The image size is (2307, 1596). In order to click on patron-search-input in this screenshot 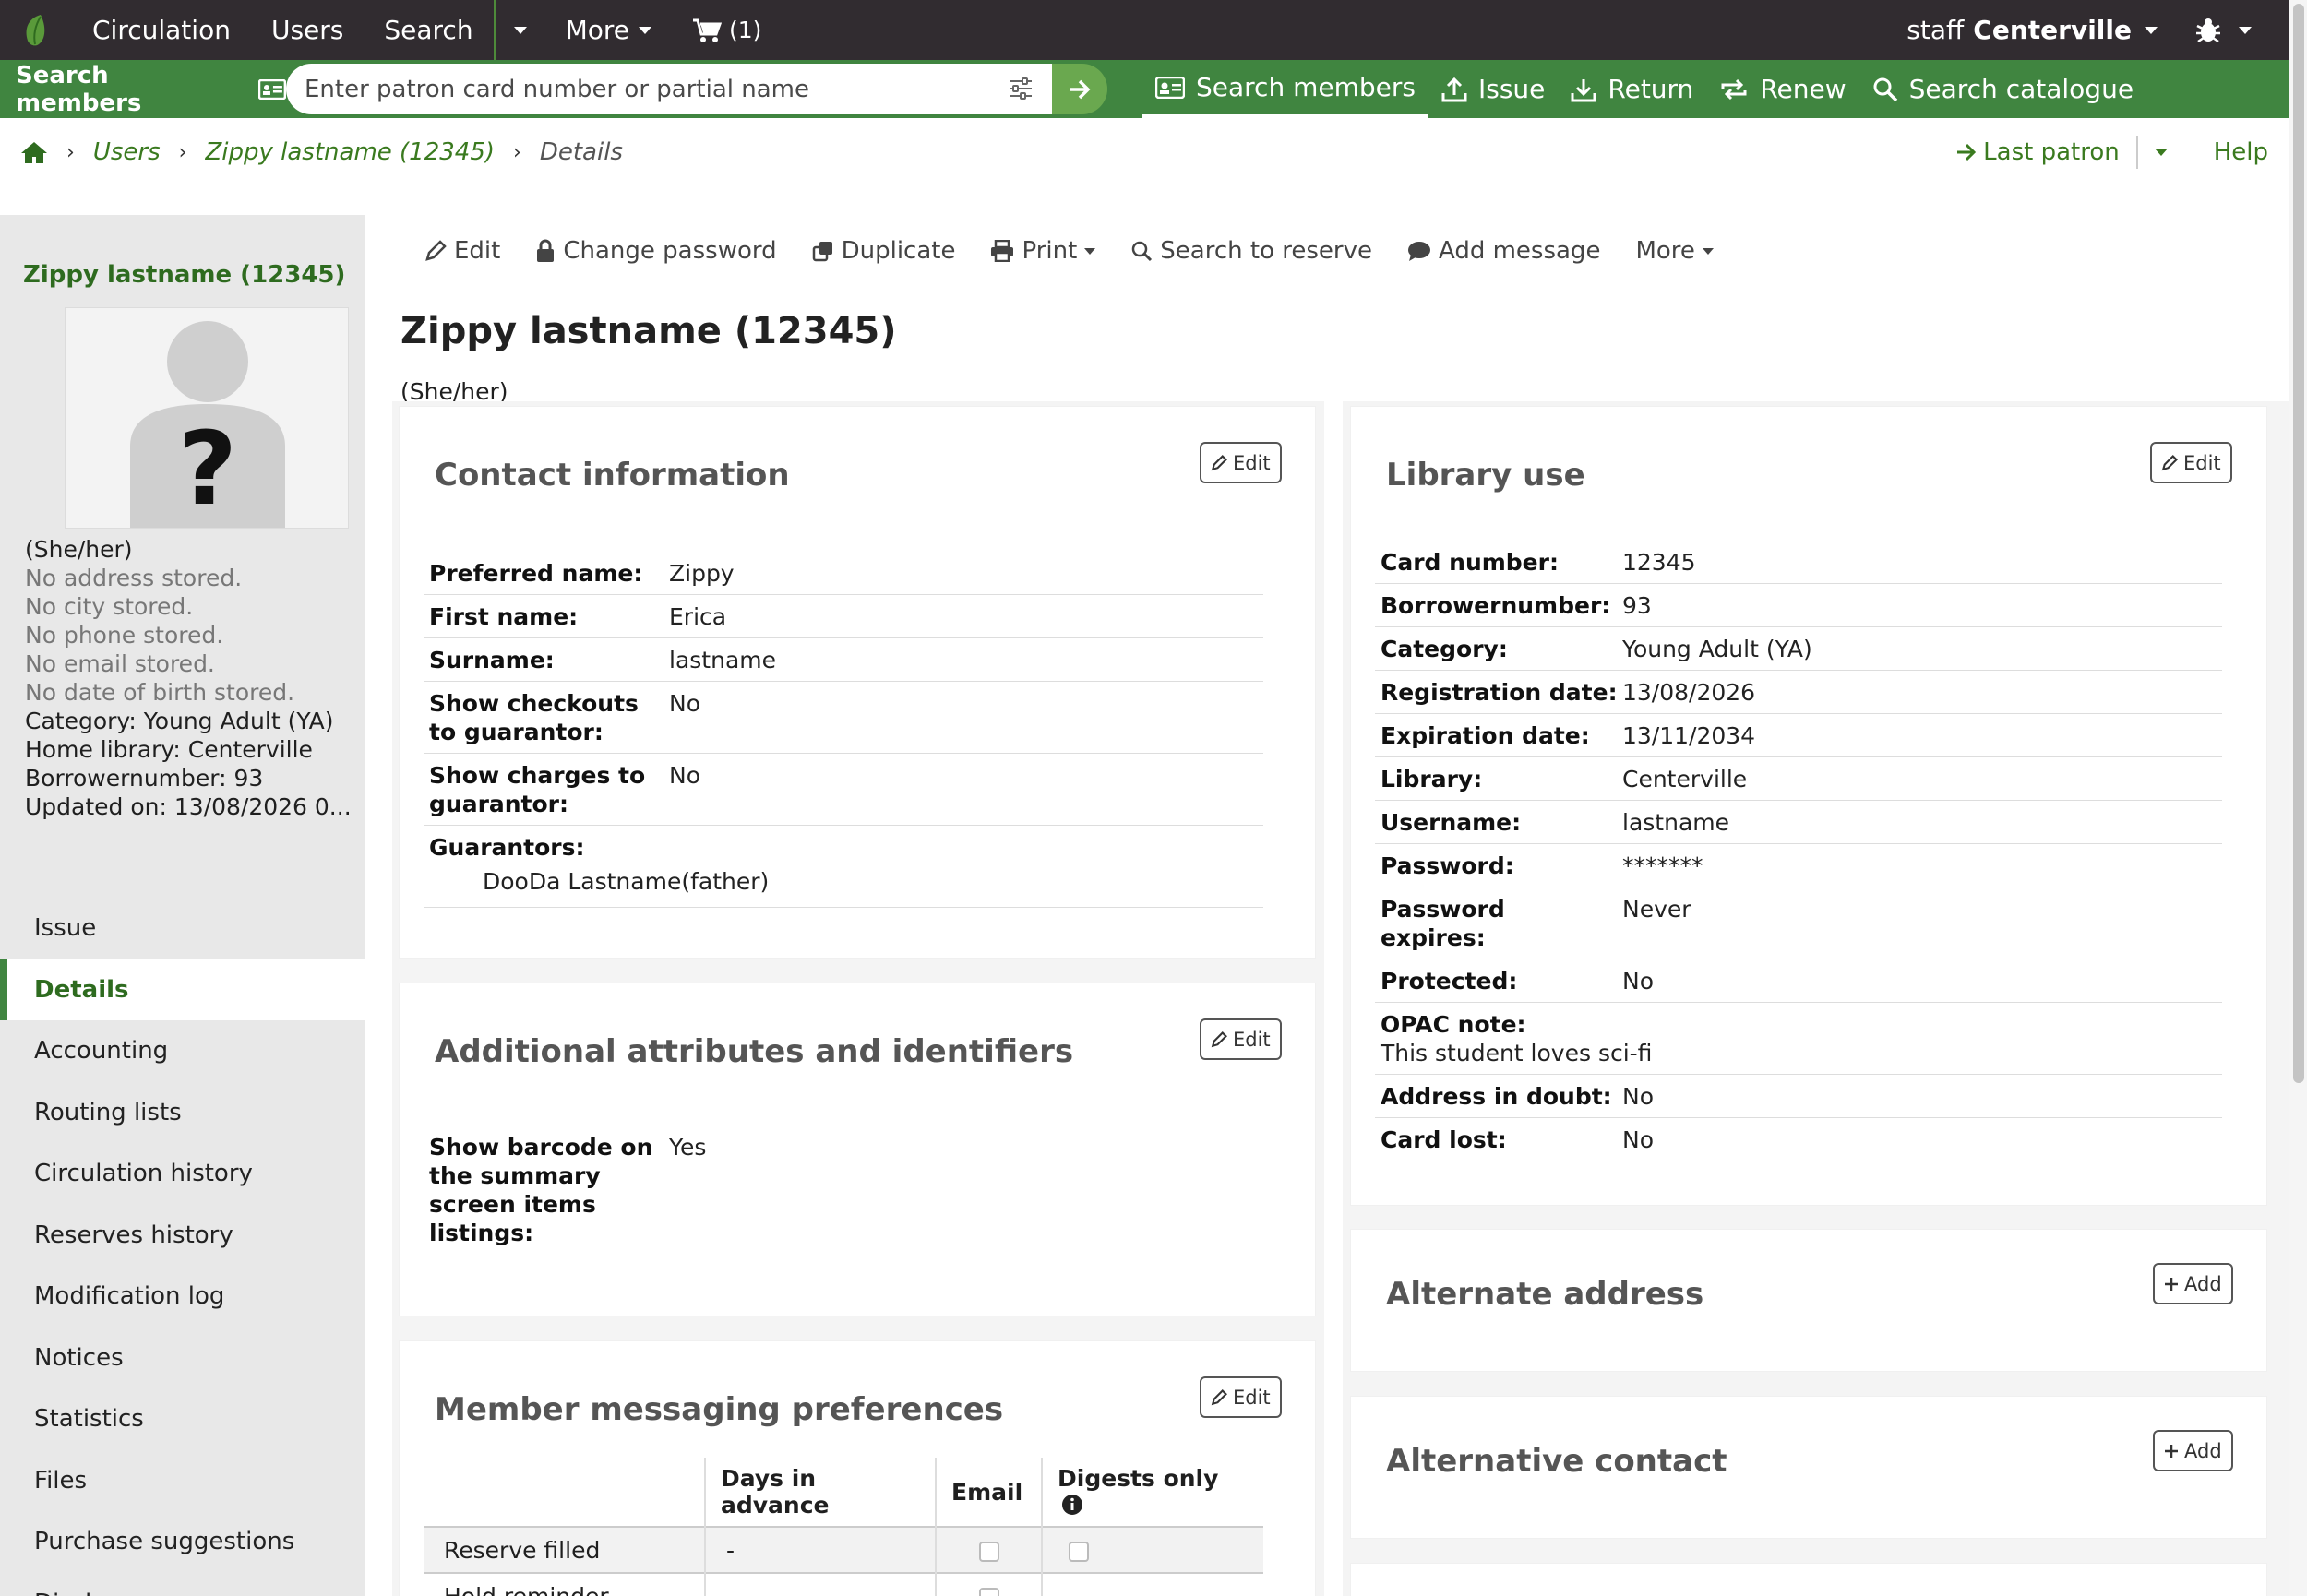, I will do `click(632, 89)`.